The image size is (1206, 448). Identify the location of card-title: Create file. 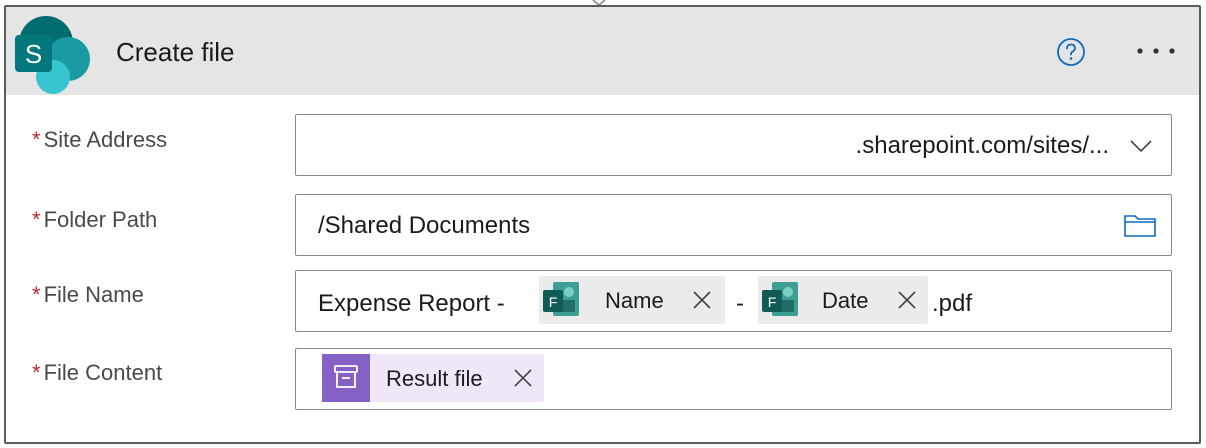
(175, 52).